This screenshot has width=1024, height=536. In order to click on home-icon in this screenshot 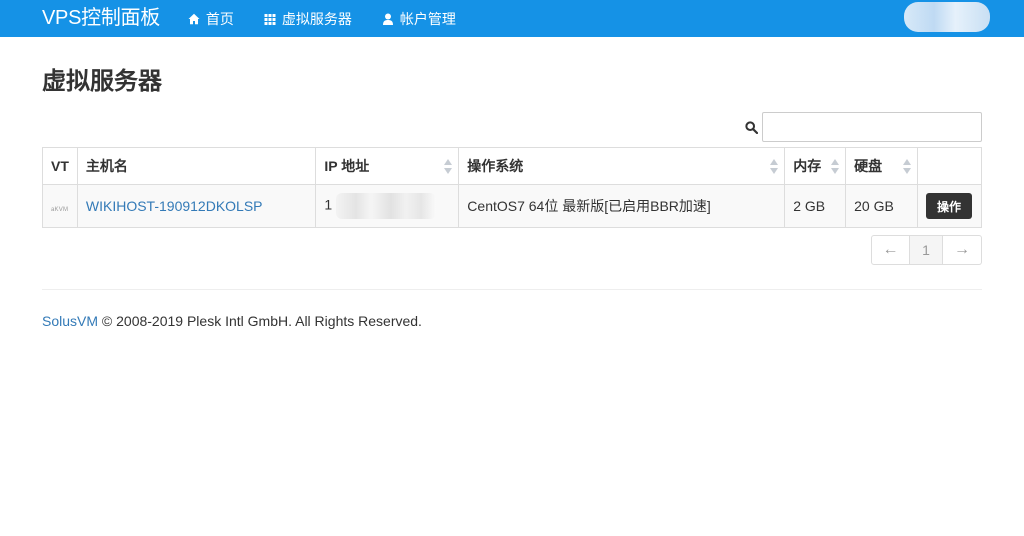, I will do `click(194, 19)`.